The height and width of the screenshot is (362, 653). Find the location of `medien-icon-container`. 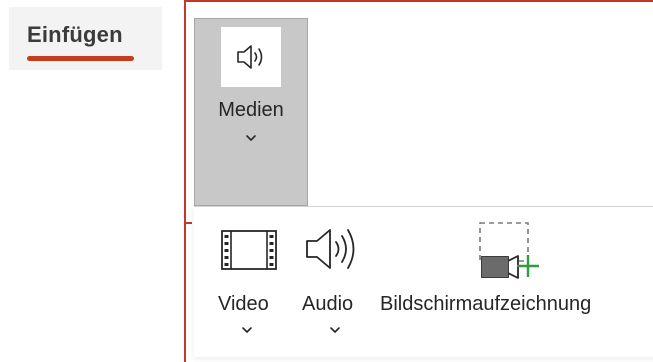

medien-icon-container is located at coordinates (251, 57).